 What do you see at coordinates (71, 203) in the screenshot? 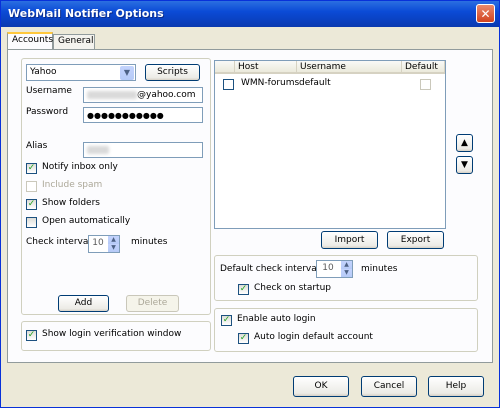
I see `show-folders-label: Show folders` at bounding box center [71, 203].